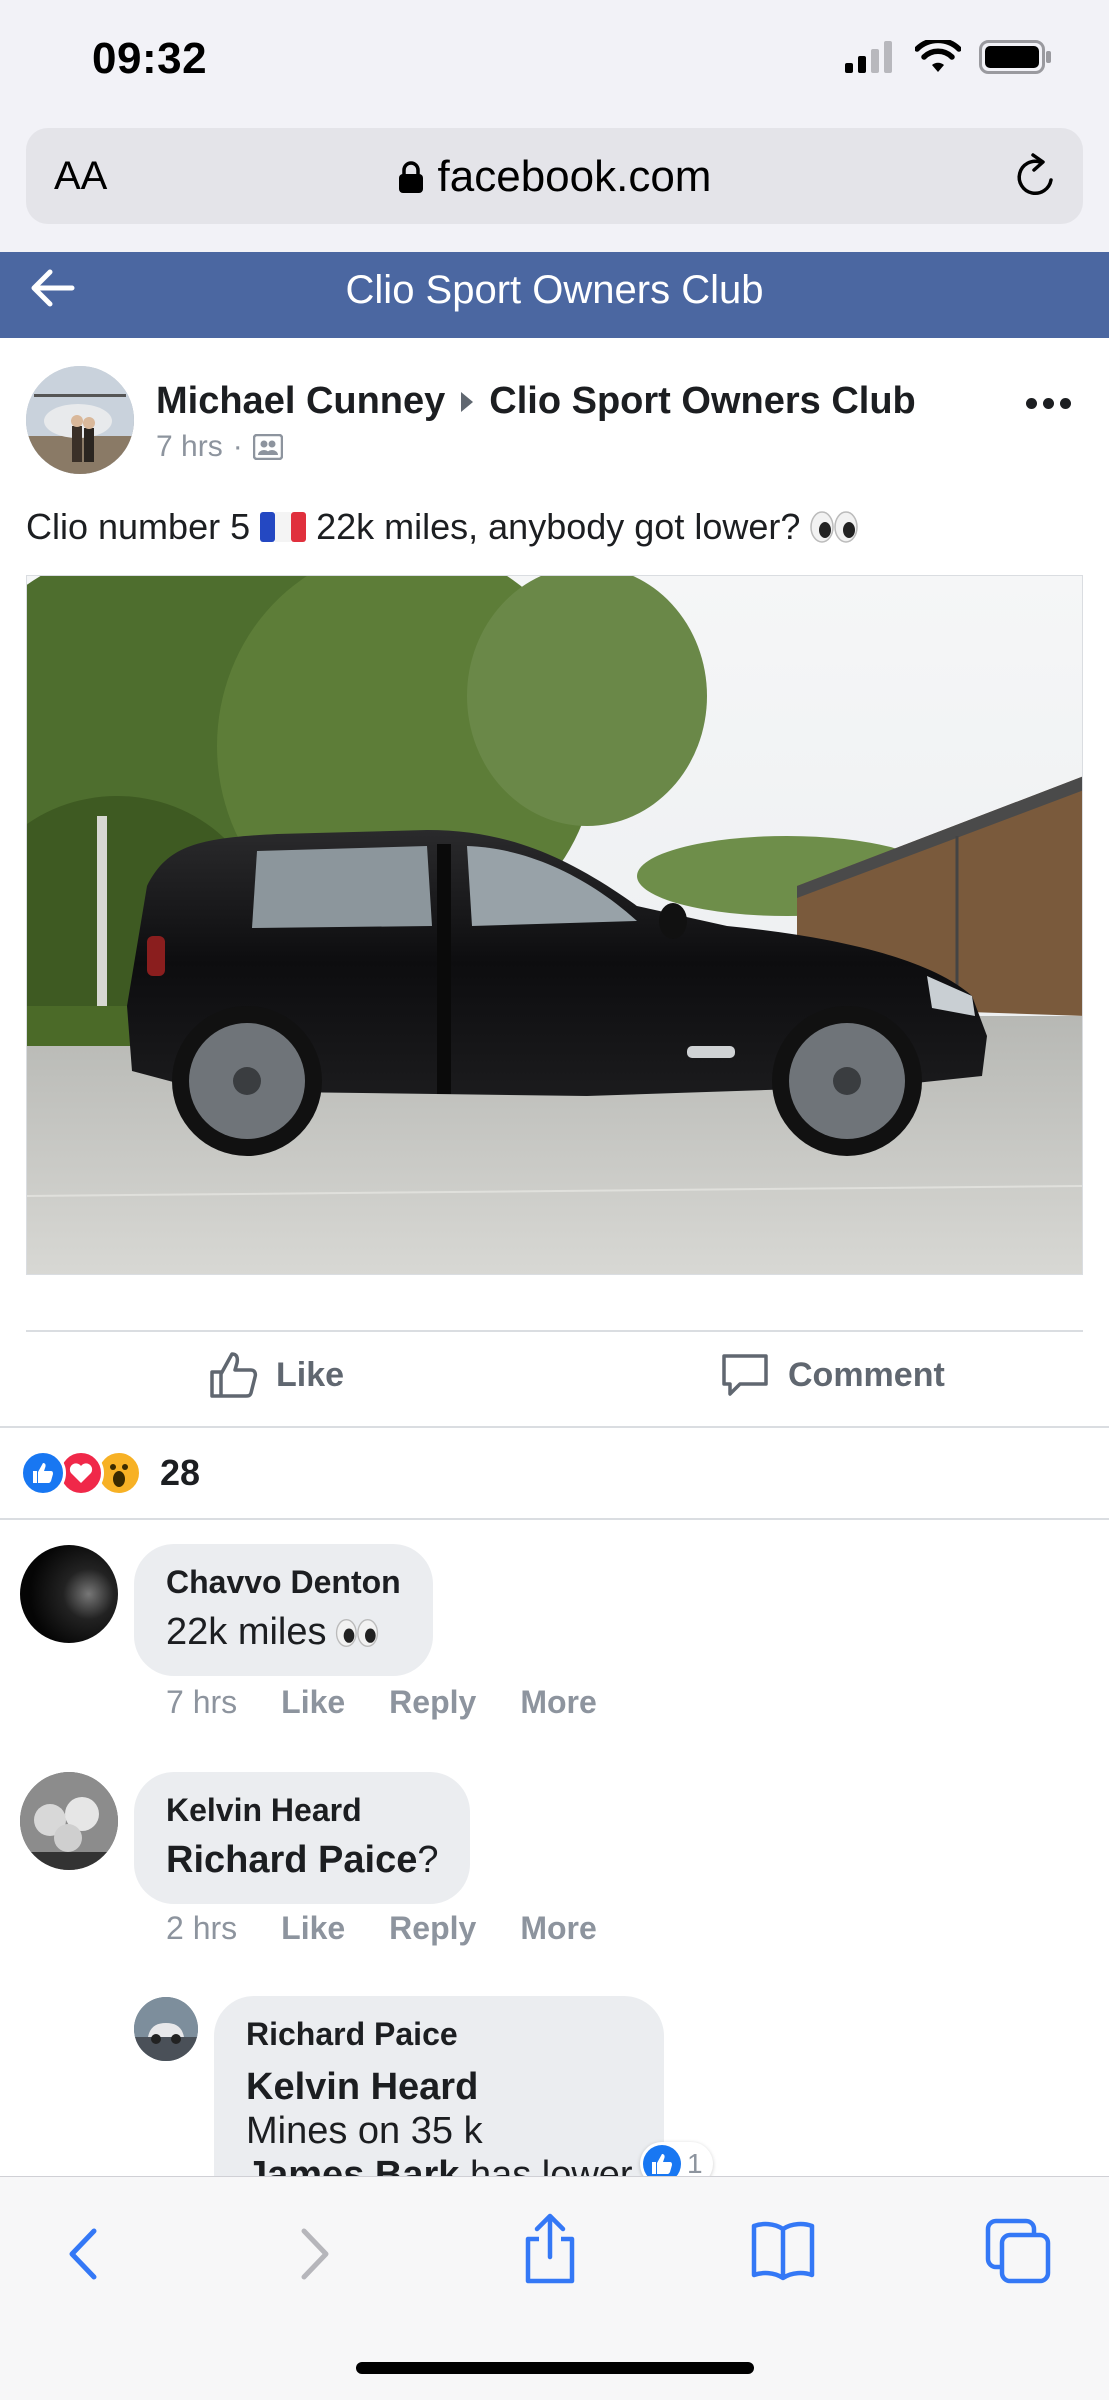  Describe the element at coordinates (554, 1519) in the screenshot. I see `reactions-divider` at that location.